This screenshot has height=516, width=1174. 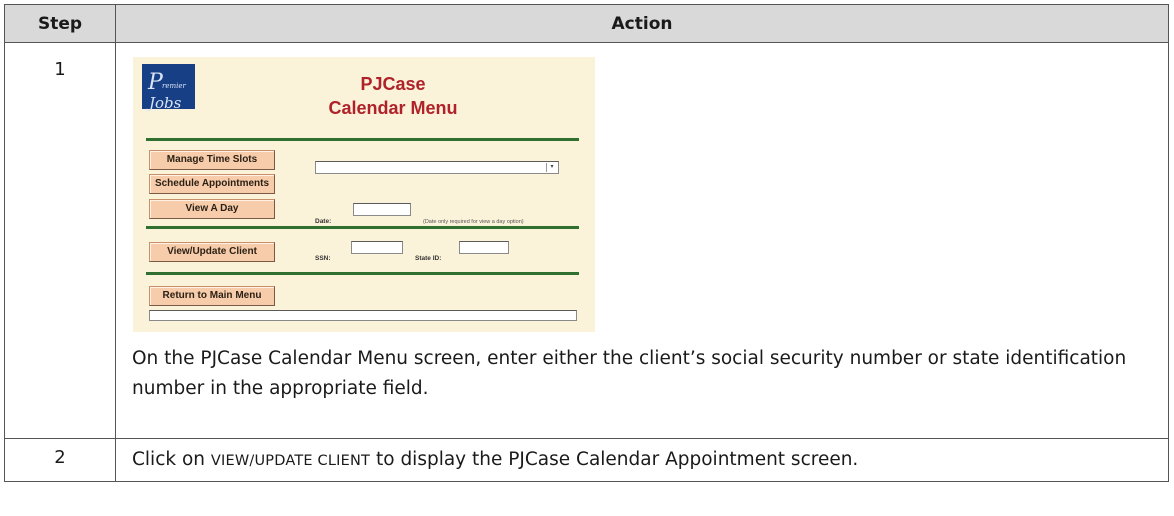 I want to click on date-label: Date:, so click(x=323, y=221).